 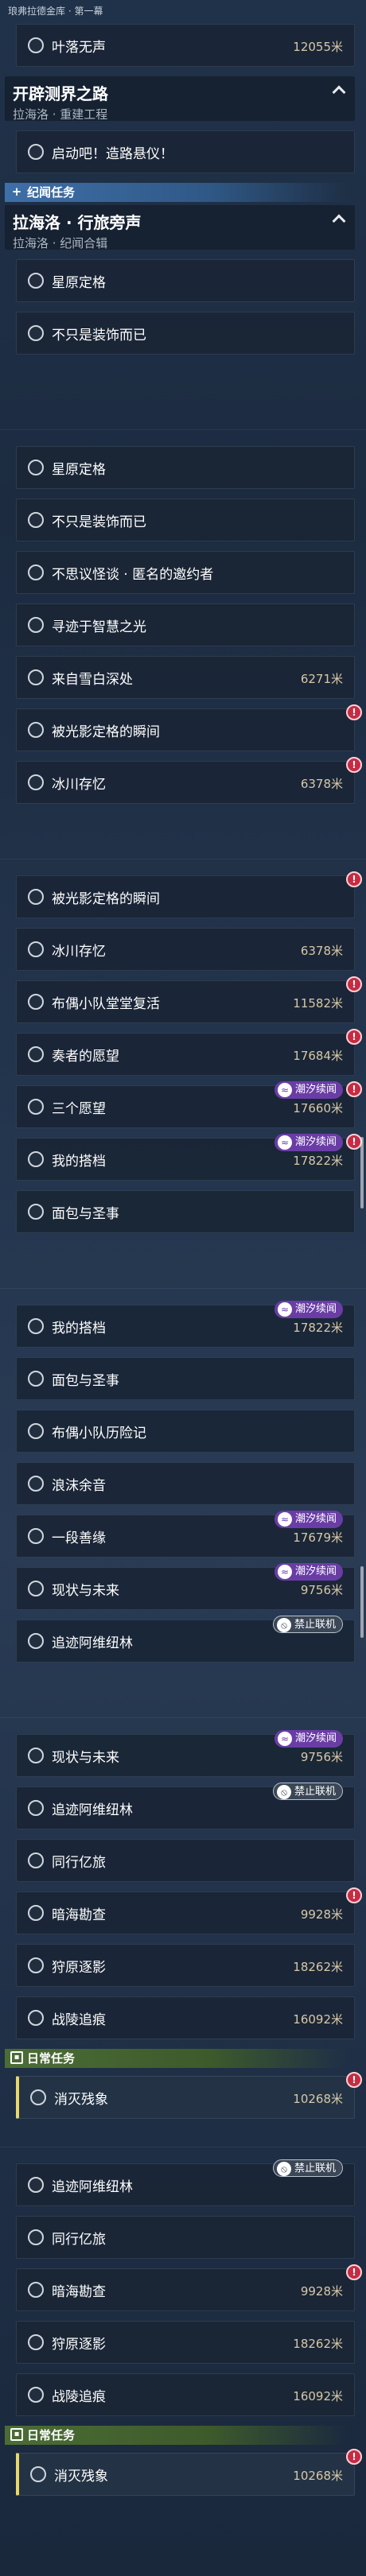 What do you see at coordinates (185, 45) in the screenshot?
I see `quest-item: 叶落无声 12055米` at bounding box center [185, 45].